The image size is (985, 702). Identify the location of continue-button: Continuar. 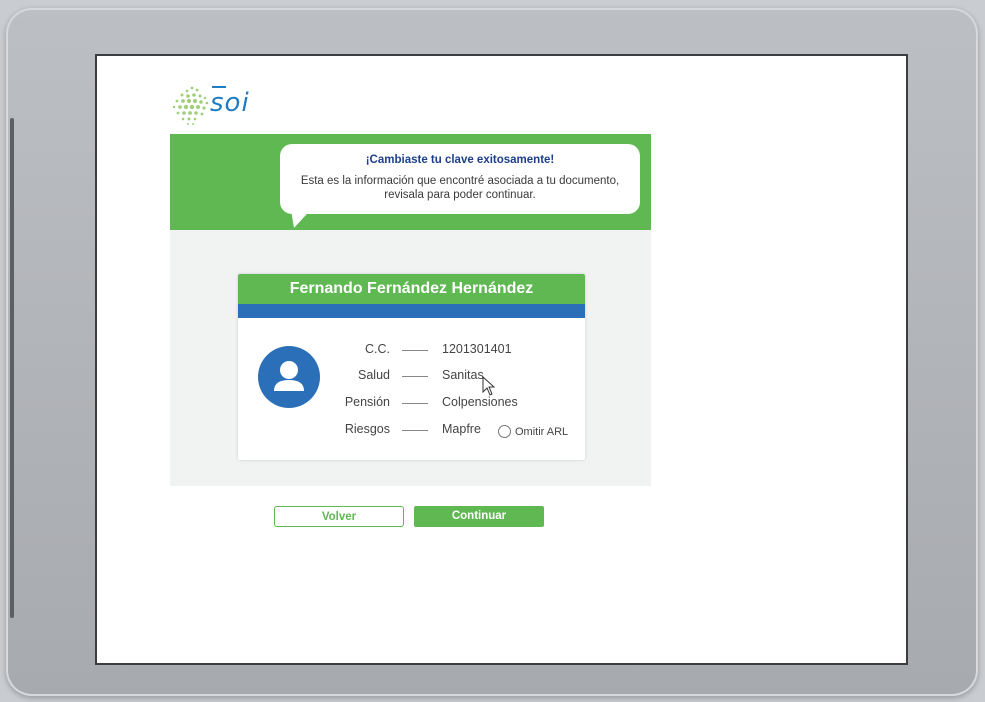
(479, 516).